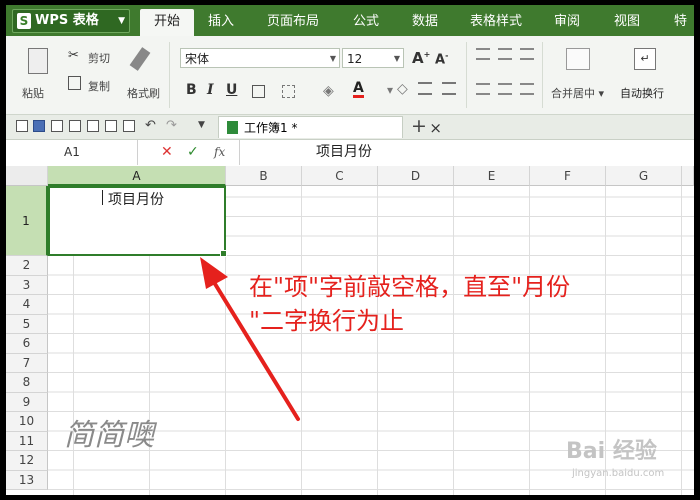  Describe the element at coordinates (459, 304) in the screenshot. I see `annotation-text: 在"项"字前敲空格，直至"月份 "二字换行为止` at that location.